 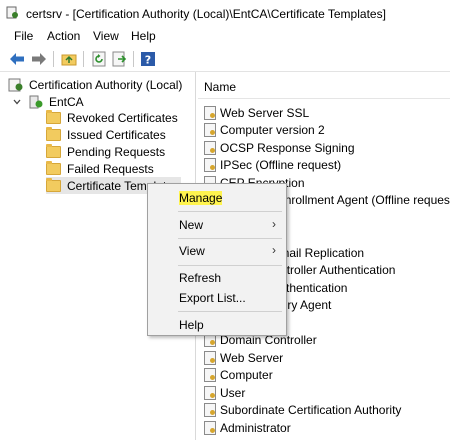 I want to click on template-row: Web Server SSL, so click(x=256, y=112).